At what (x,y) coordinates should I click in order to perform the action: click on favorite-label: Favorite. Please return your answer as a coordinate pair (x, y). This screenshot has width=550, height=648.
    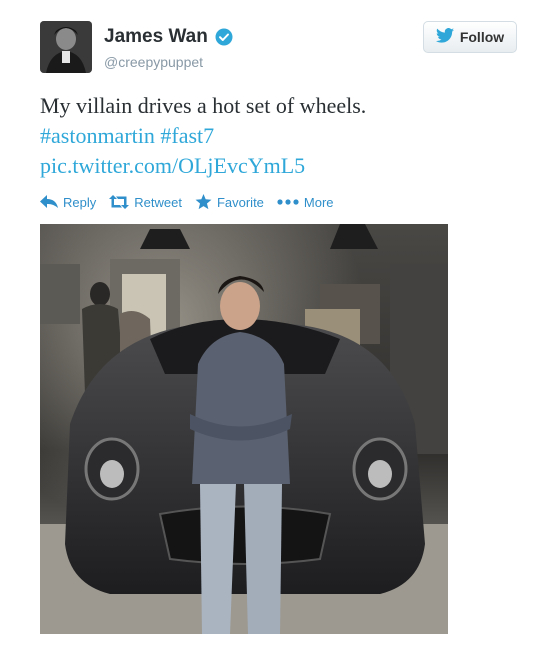
    Looking at the image, I should click on (240, 202).